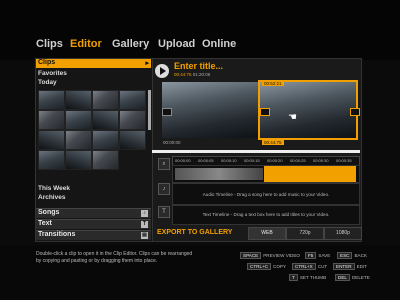  I want to click on key-hint: SPACE PREVIEW VIDEO, so click(270, 255).